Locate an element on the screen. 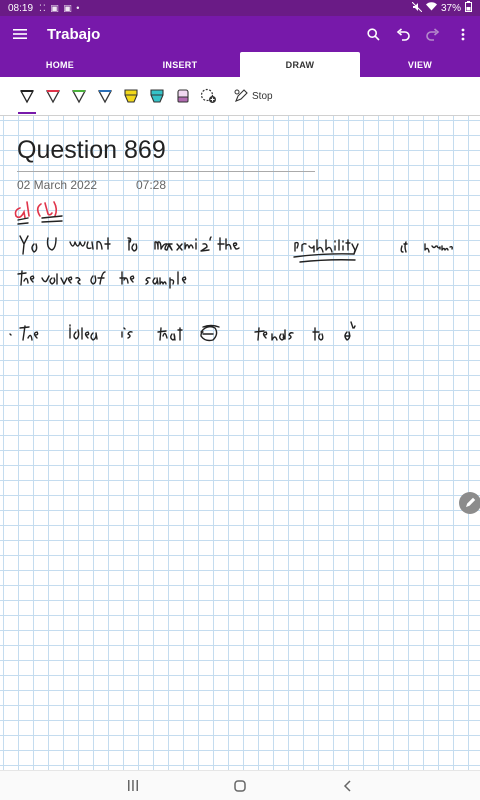 The image size is (480, 800). eraser-icon is located at coordinates (183, 96).